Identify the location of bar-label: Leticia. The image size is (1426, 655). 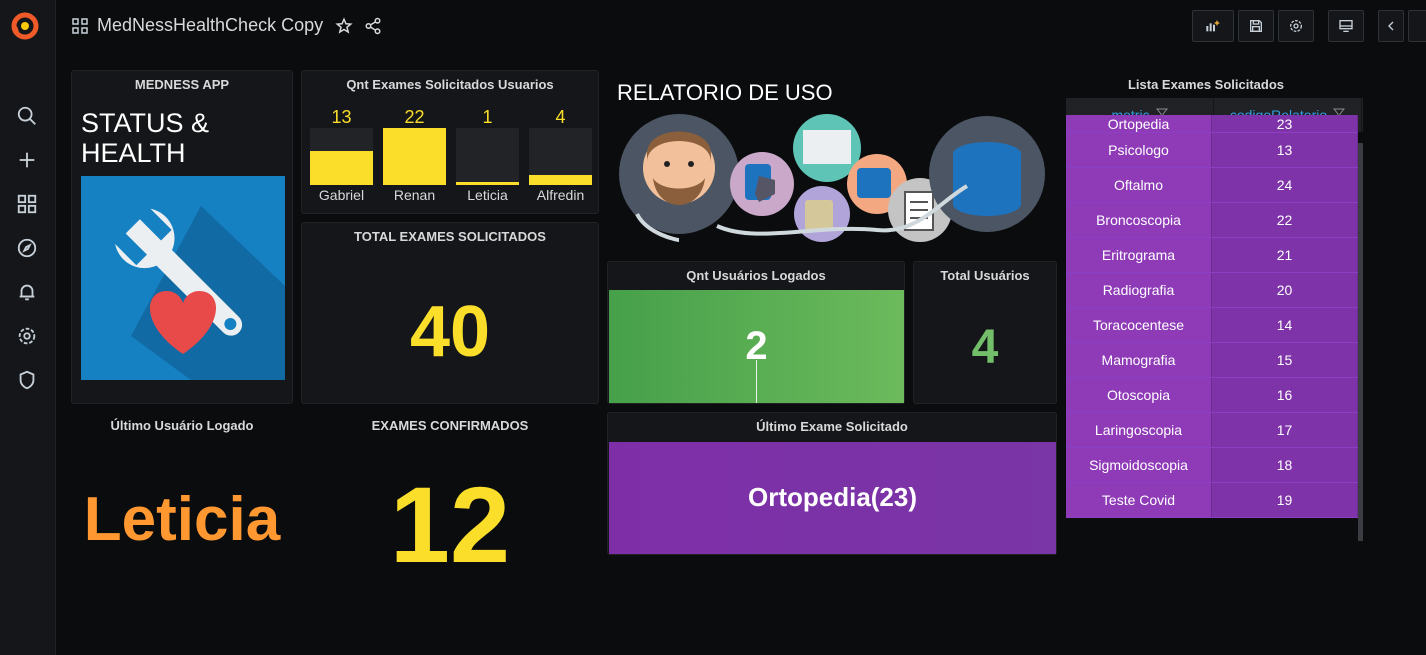
(487, 195).